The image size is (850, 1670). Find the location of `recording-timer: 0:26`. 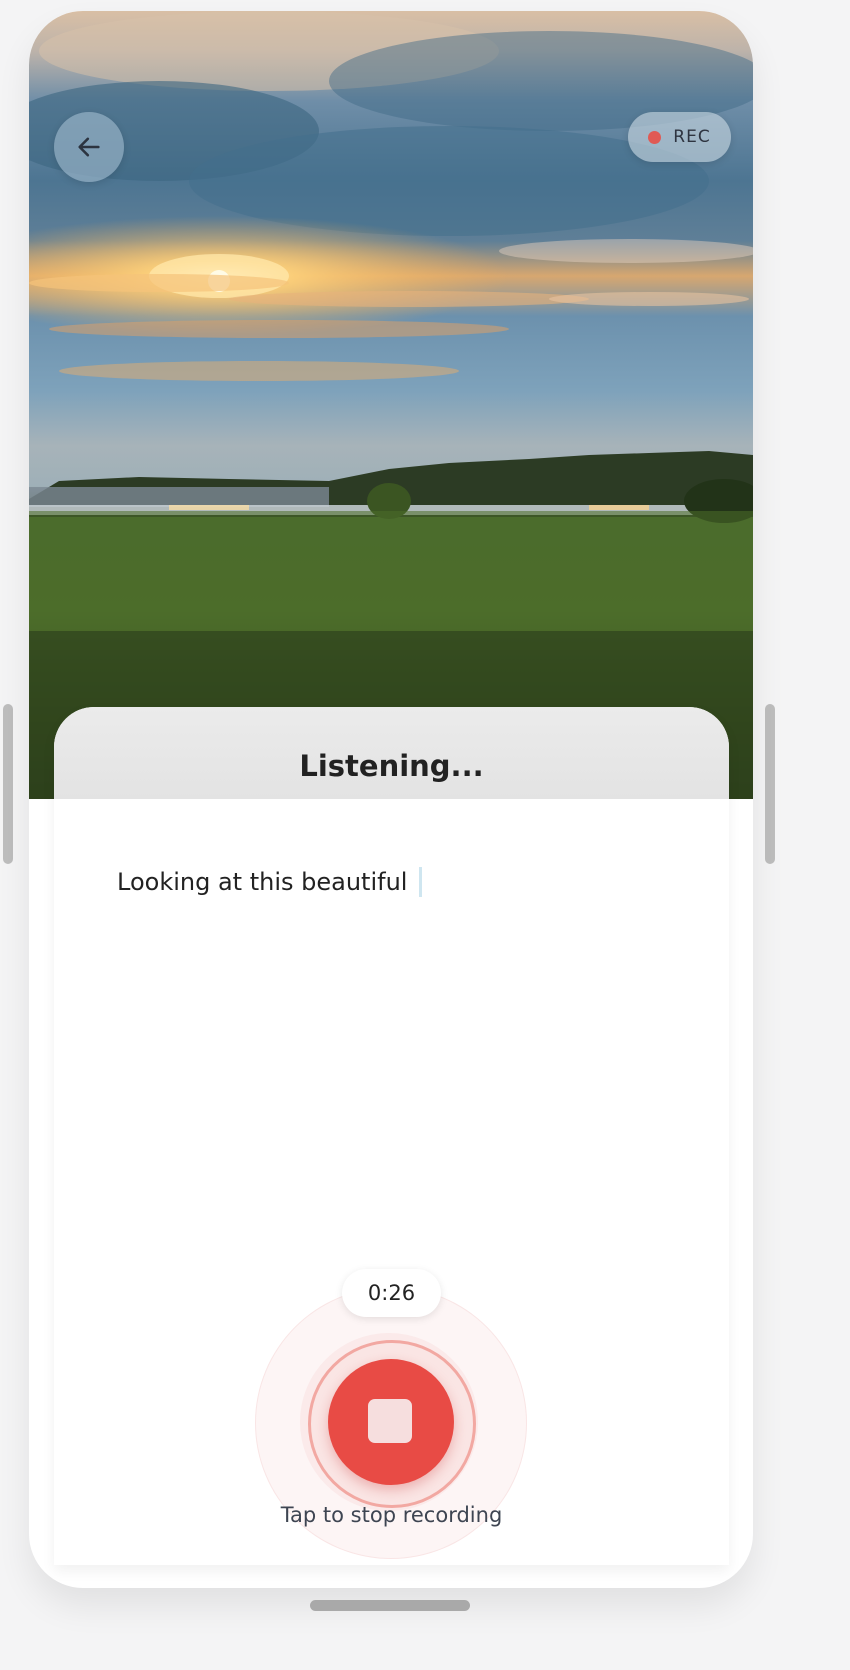

recording-timer: 0:26 is located at coordinates (391, 1293).